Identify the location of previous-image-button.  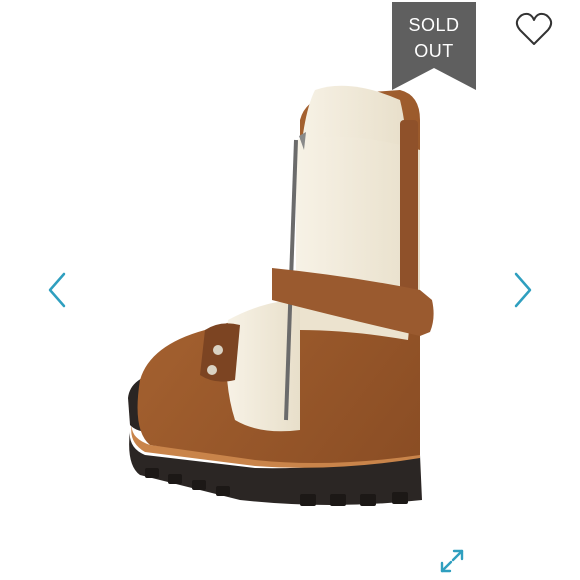
(57, 290).